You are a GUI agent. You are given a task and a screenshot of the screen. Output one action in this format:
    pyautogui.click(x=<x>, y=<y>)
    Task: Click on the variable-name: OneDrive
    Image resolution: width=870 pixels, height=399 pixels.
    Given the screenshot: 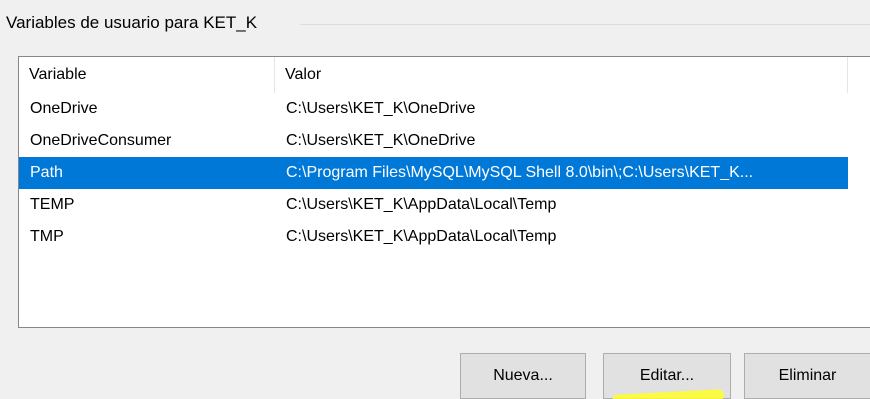 What is the action you would take?
    pyautogui.click(x=64, y=108)
    